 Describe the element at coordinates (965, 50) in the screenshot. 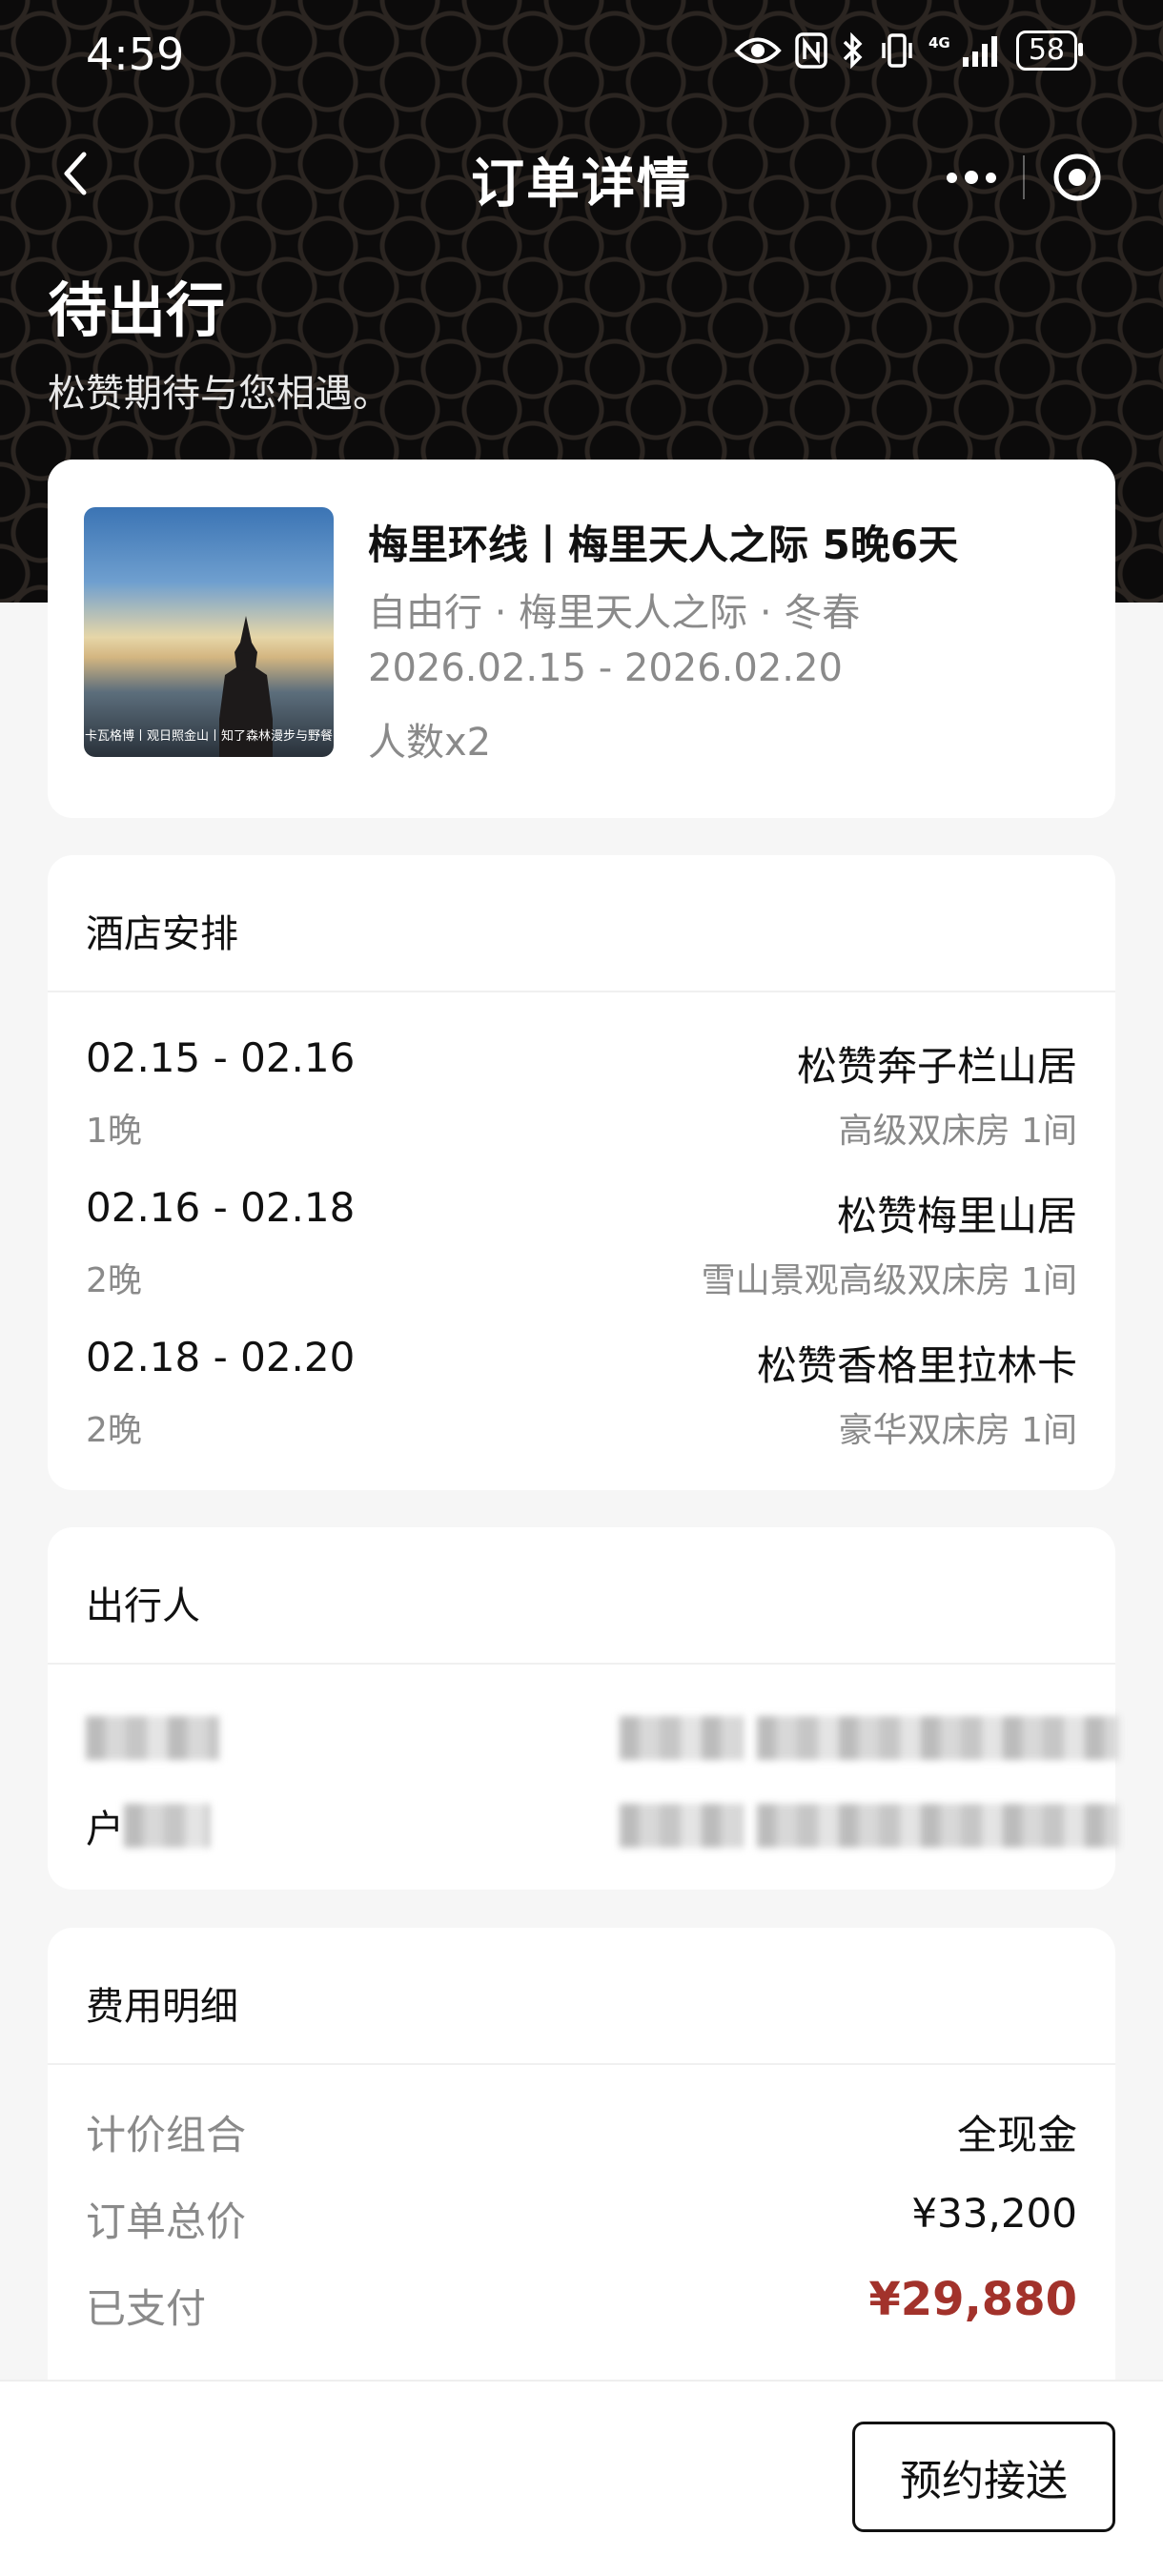

I see `signal-icon: 4G` at that location.